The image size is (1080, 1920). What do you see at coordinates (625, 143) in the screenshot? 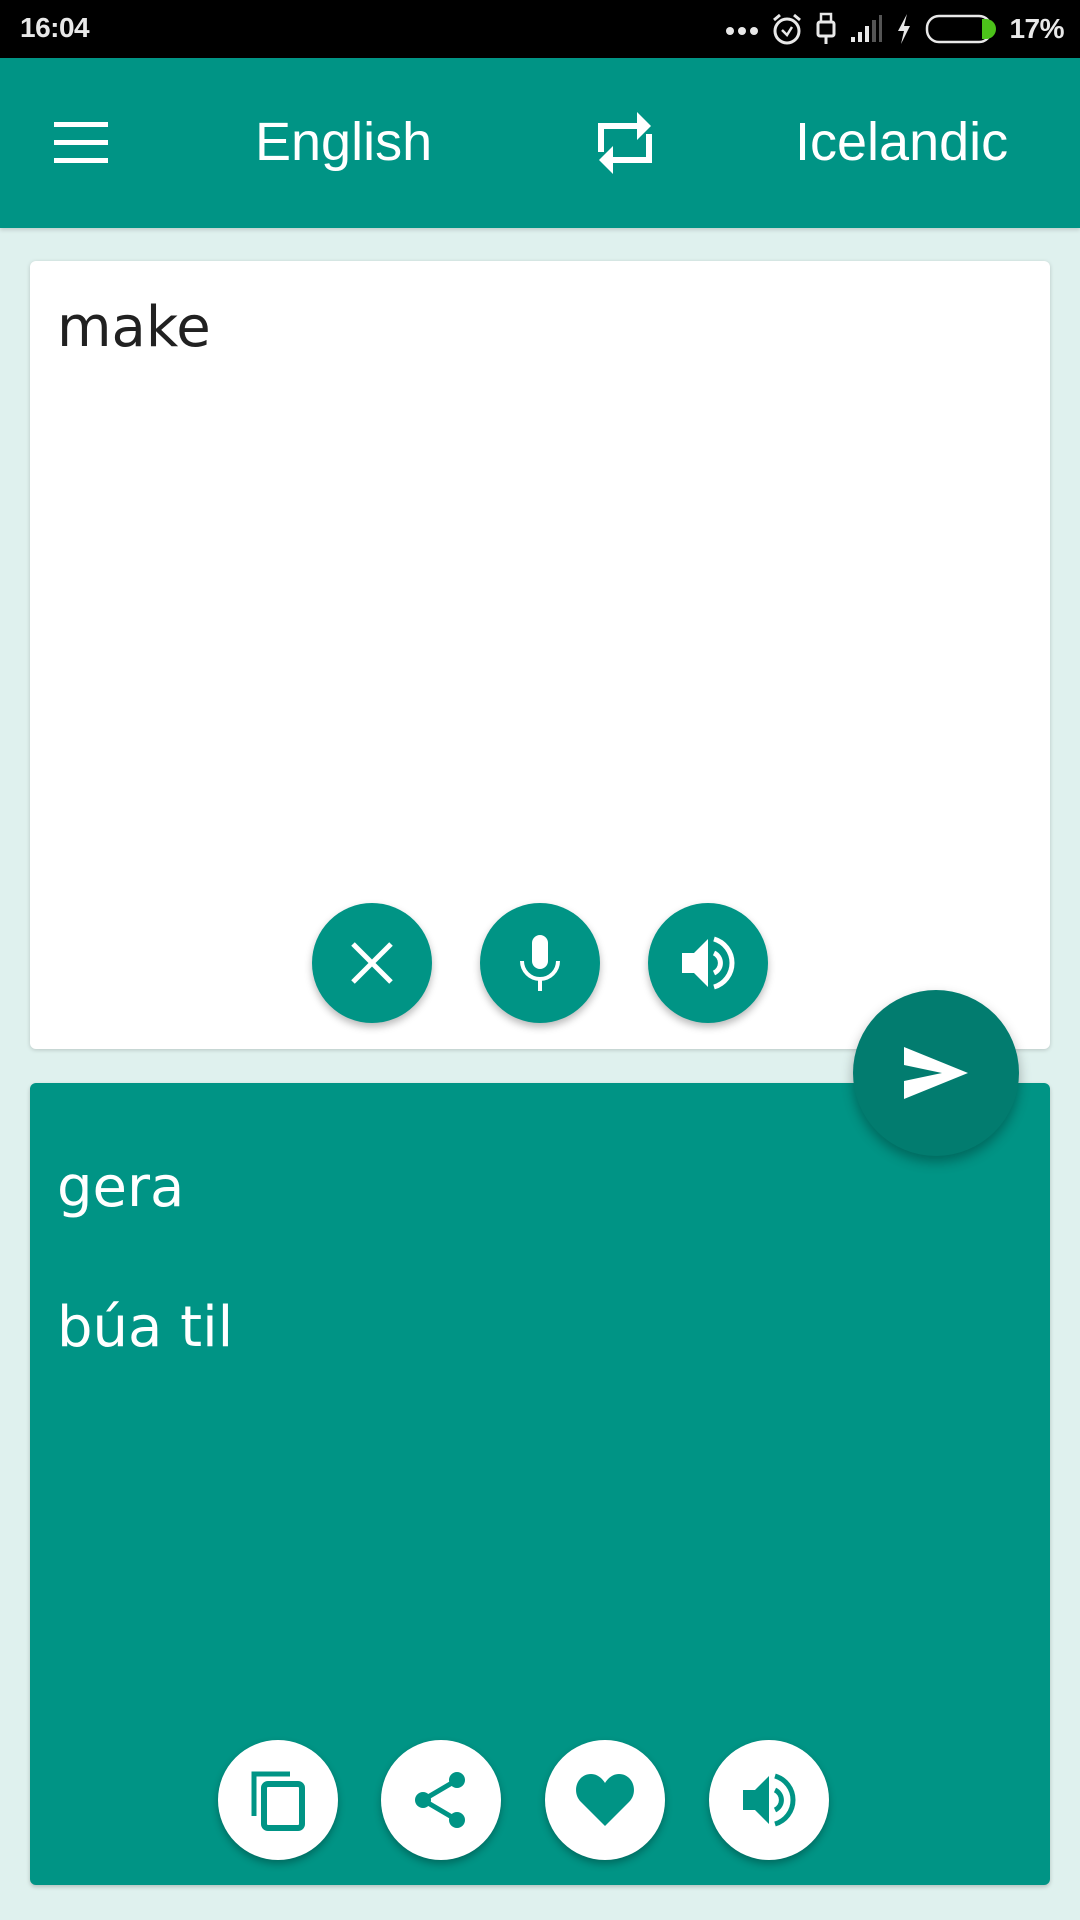
I see `swap-languages-icon` at bounding box center [625, 143].